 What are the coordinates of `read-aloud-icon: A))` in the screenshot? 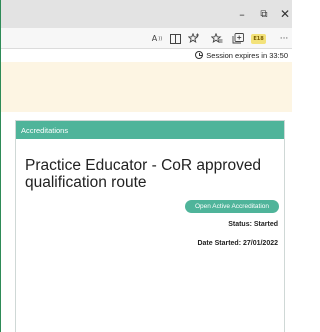 It's located at (157, 38).